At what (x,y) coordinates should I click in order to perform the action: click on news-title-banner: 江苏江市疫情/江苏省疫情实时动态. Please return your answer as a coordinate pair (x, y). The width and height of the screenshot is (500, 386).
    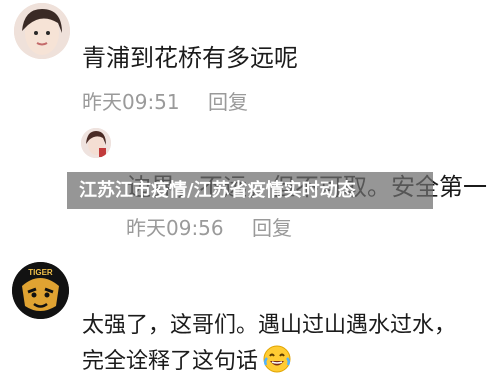
    Looking at the image, I should click on (250, 190).